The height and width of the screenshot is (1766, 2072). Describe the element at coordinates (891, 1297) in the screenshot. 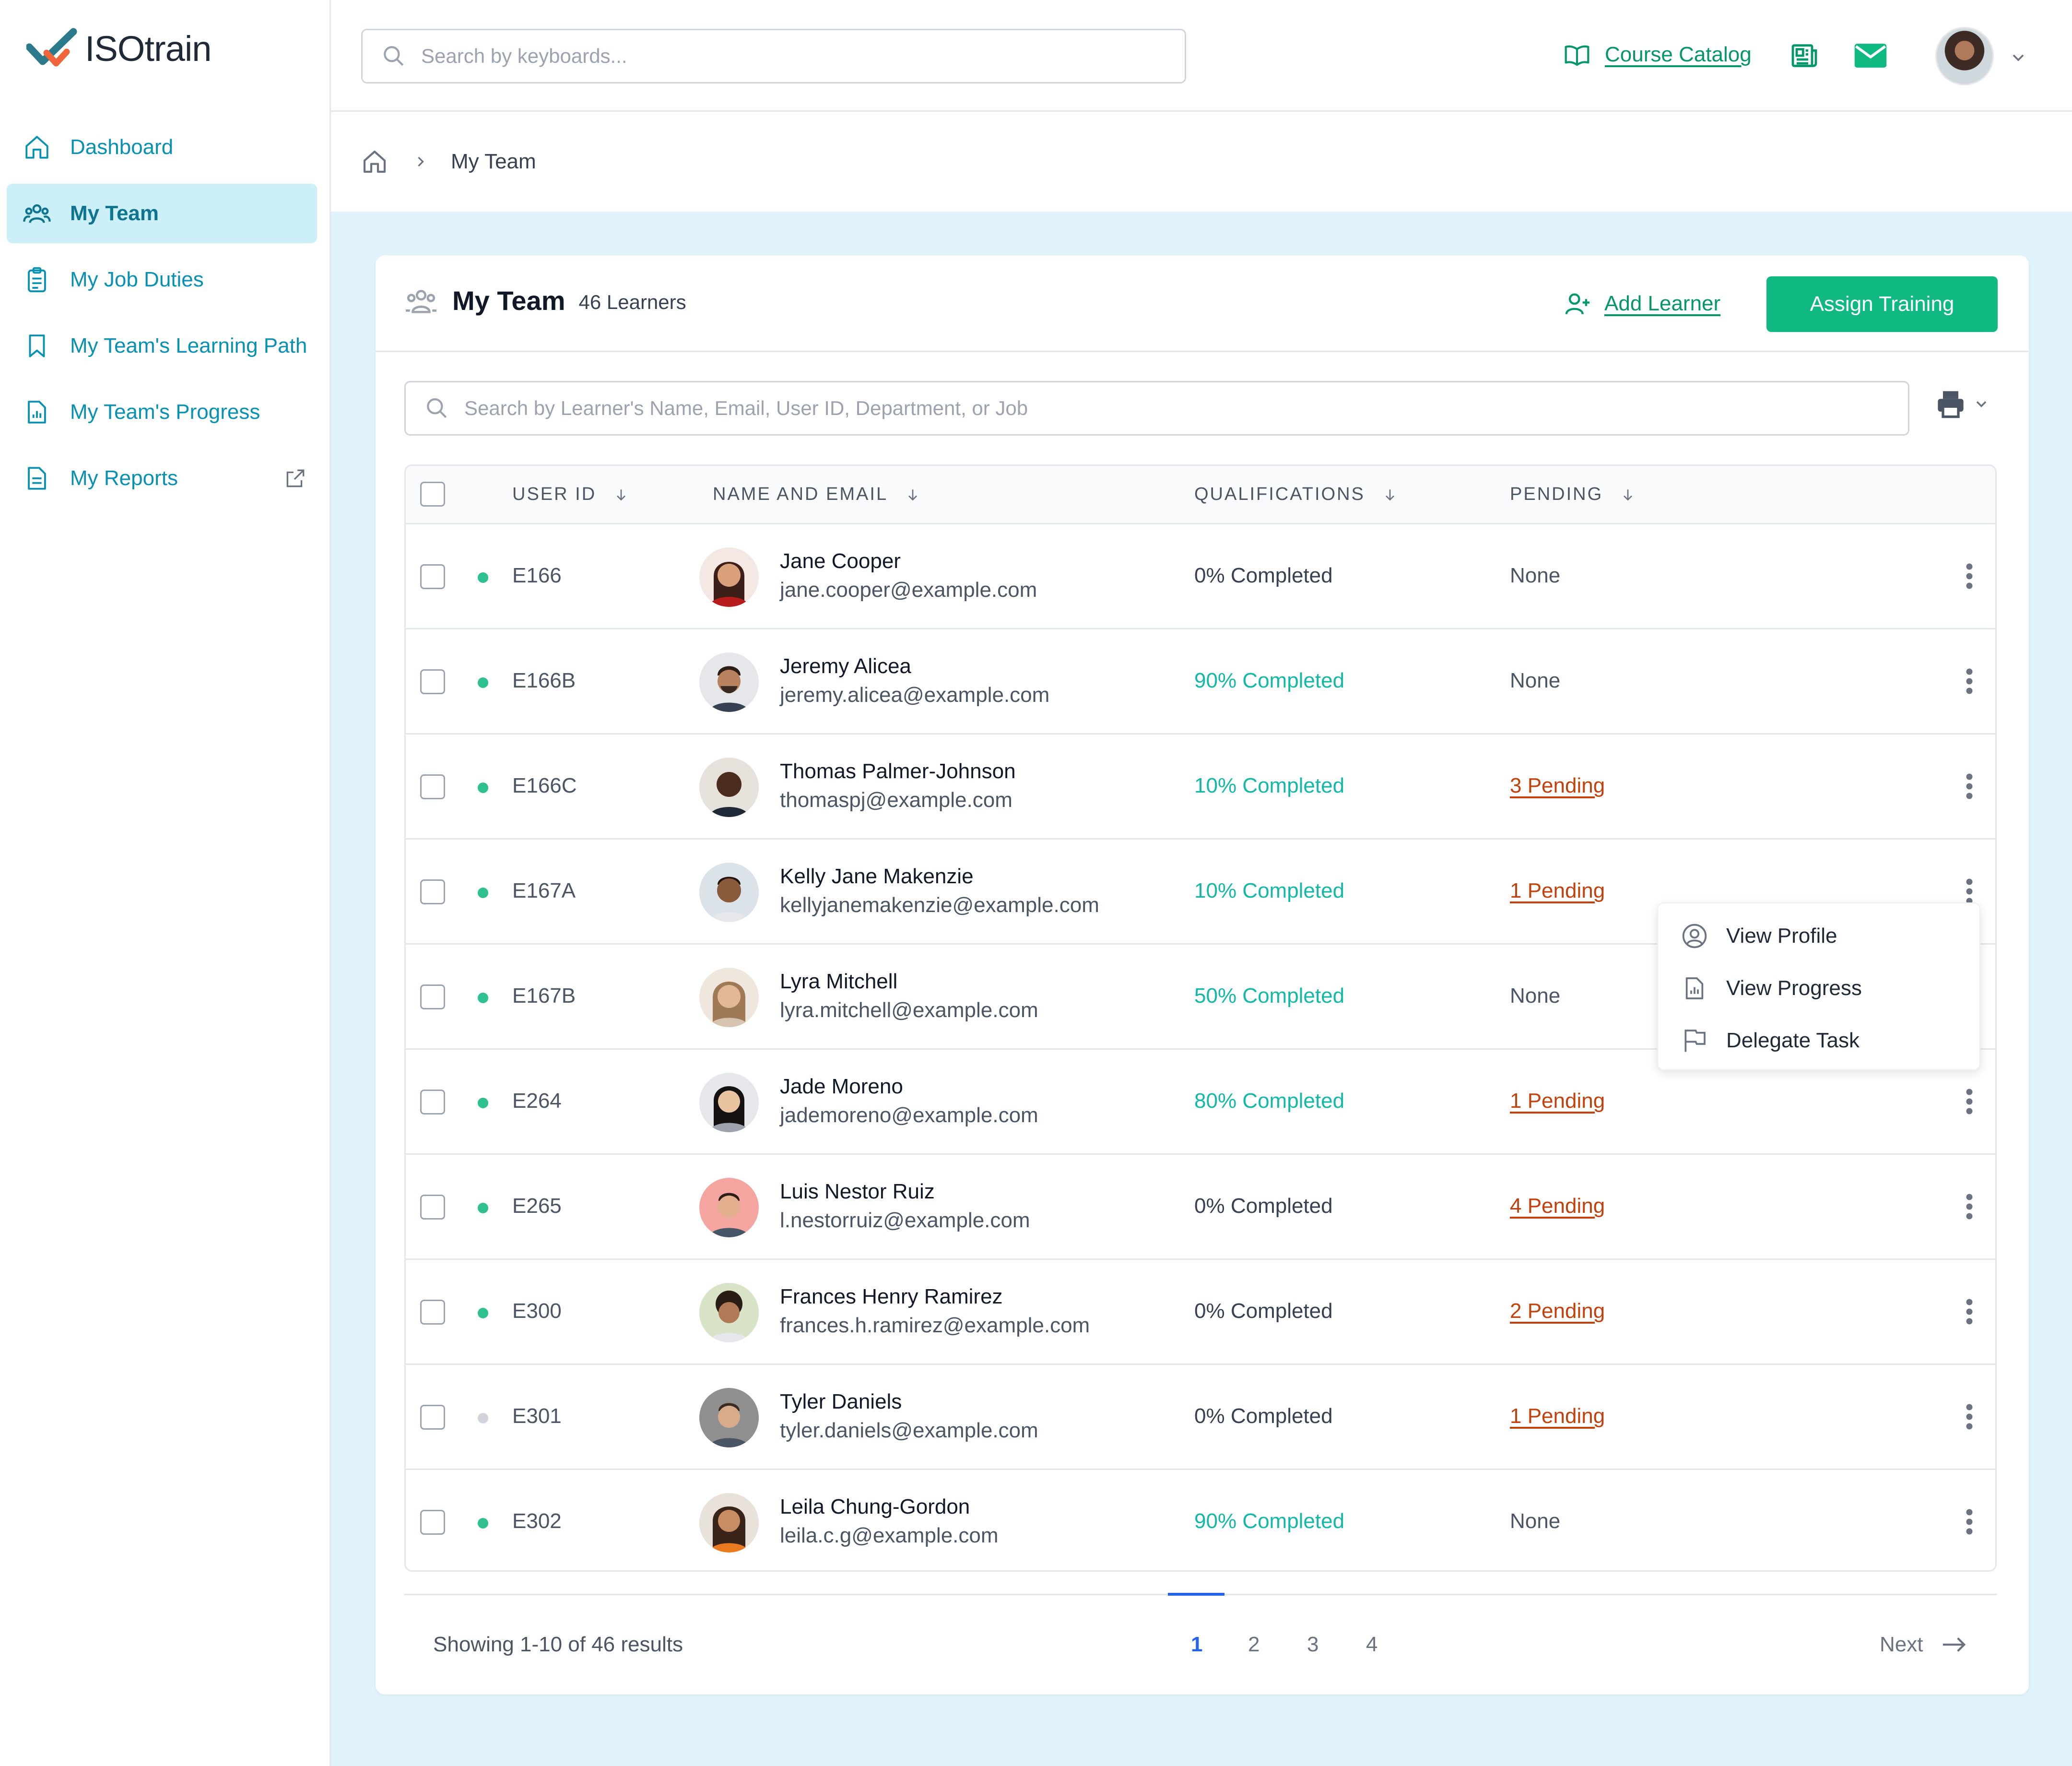

I see `learner-name: Frances Henry Ramirez` at that location.